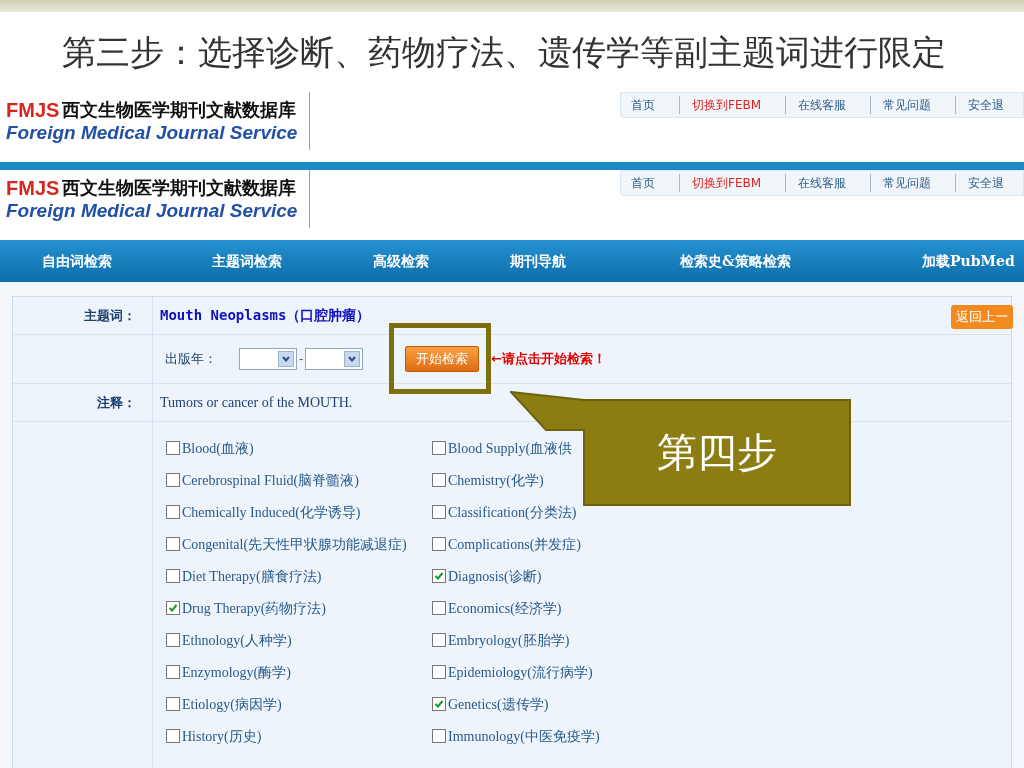  Describe the element at coordinates (982, 317) in the screenshot. I see `back-button: 返回上一` at that location.